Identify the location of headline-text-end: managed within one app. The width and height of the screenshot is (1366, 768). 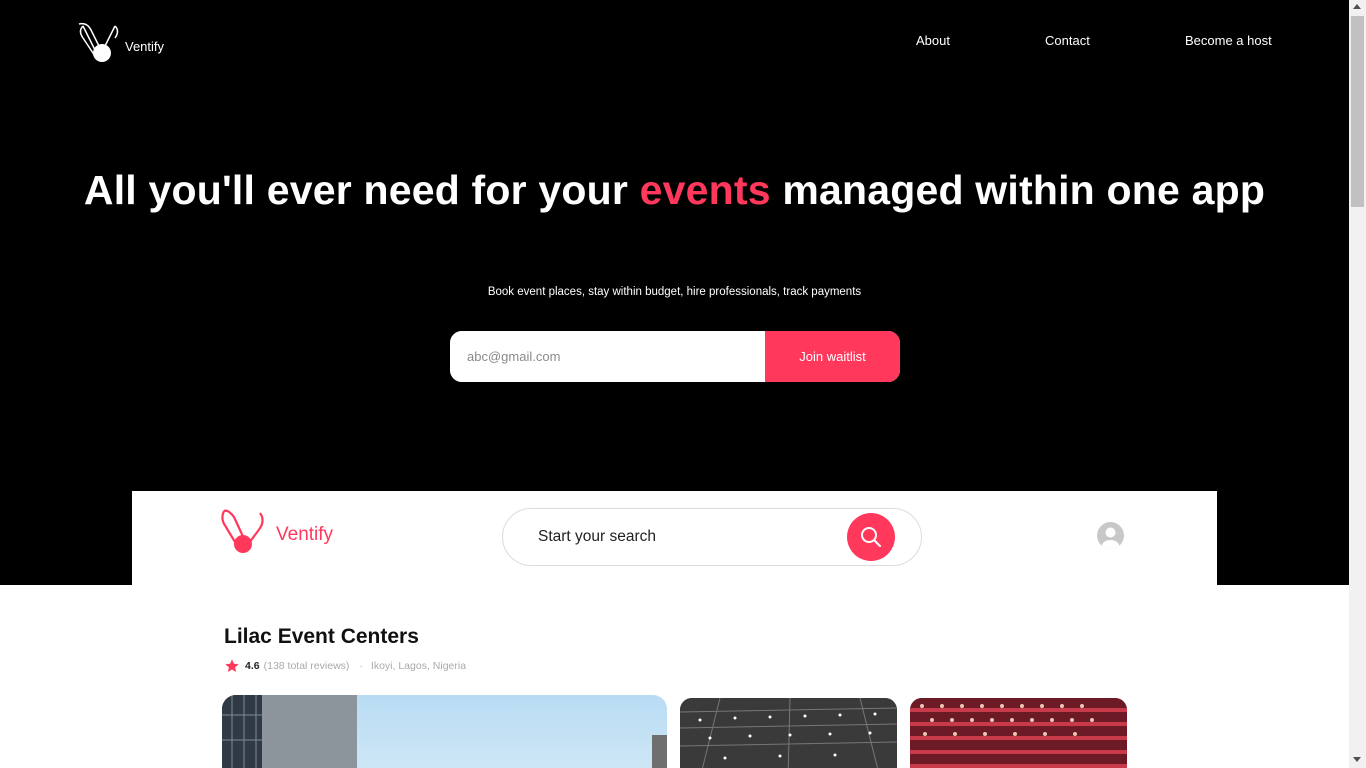
(1018, 190).